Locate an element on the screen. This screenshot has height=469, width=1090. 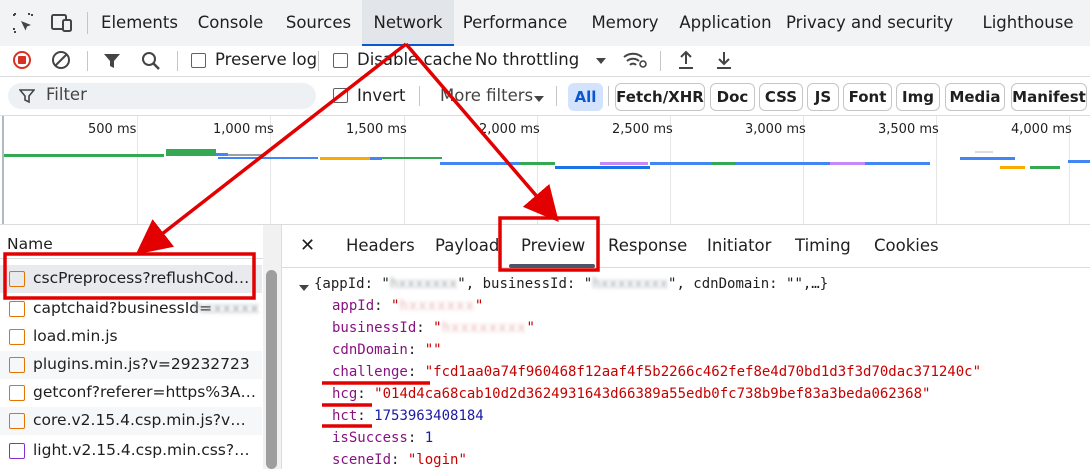
throttling-select: No throttling is located at coordinates (527, 59).